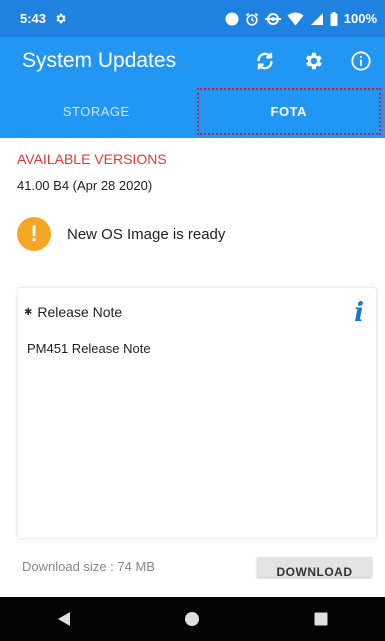  I want to click on status-message-row: ! New OS Image is ready, so click(121, 234).